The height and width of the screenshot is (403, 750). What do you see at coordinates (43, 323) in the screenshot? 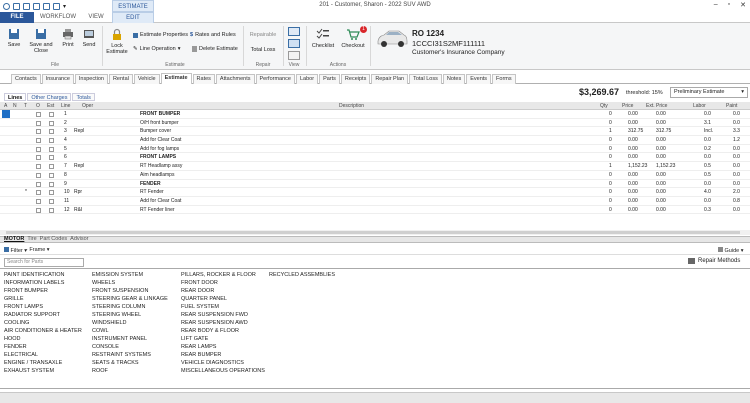
I see `parts-category-link: COOLING` at bounding box center [43, 323].